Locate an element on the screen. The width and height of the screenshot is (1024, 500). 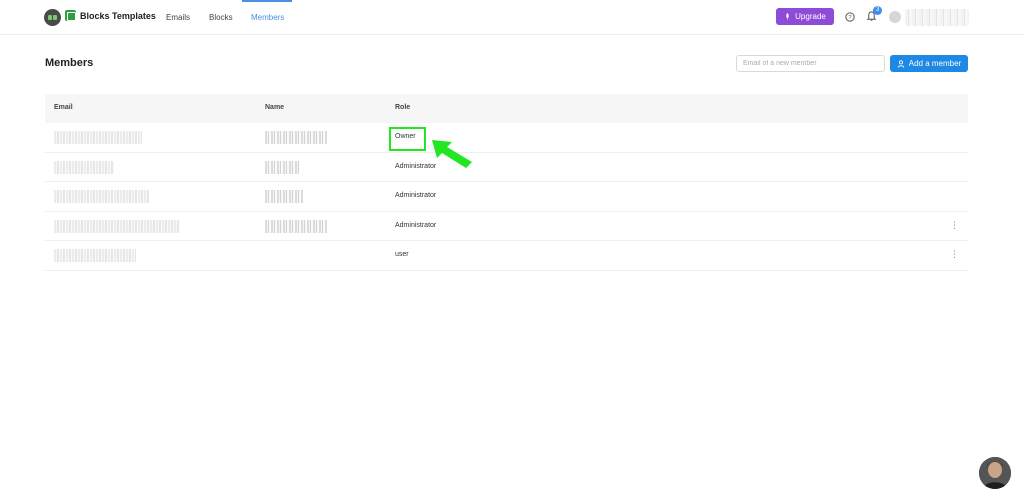
column-header-role: Role is located at coordinates (403, 107).